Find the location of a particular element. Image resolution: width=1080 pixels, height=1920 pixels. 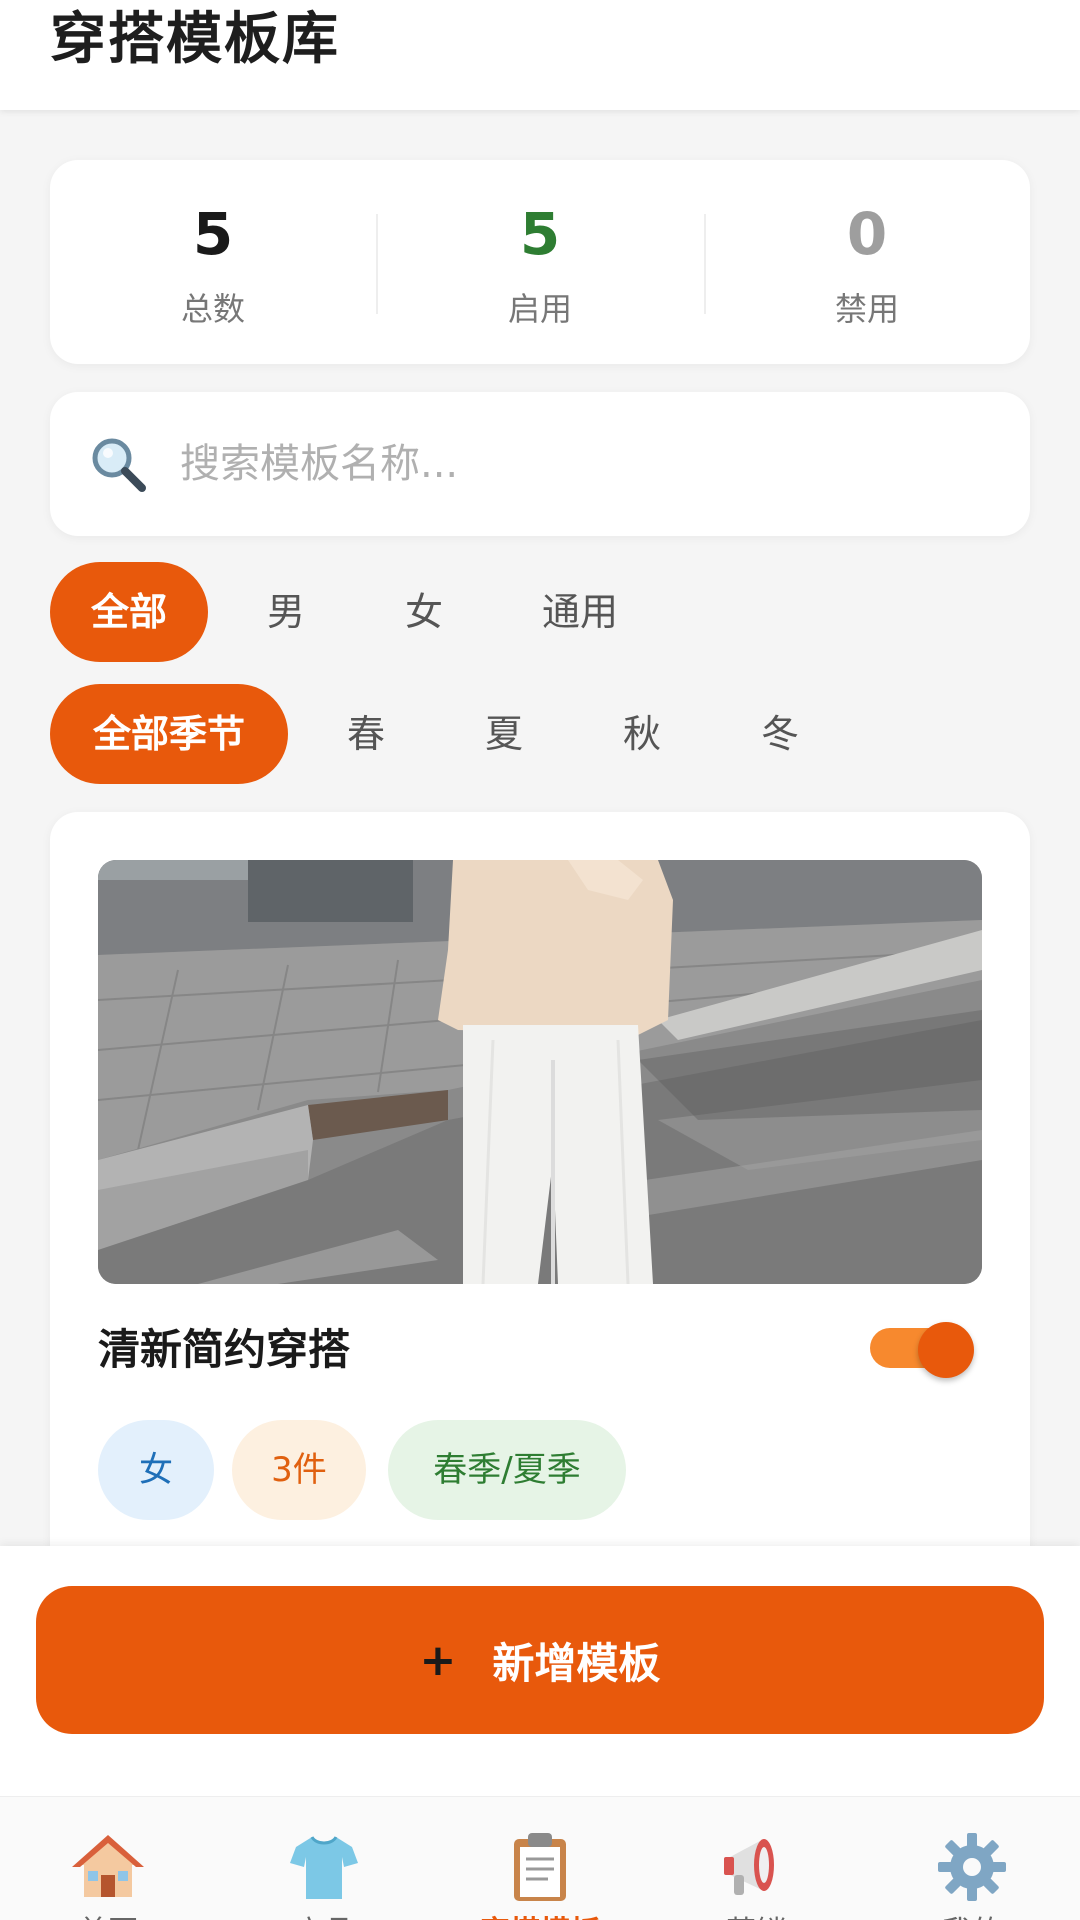

toggle-knob is located at coordinates (946, 1350).